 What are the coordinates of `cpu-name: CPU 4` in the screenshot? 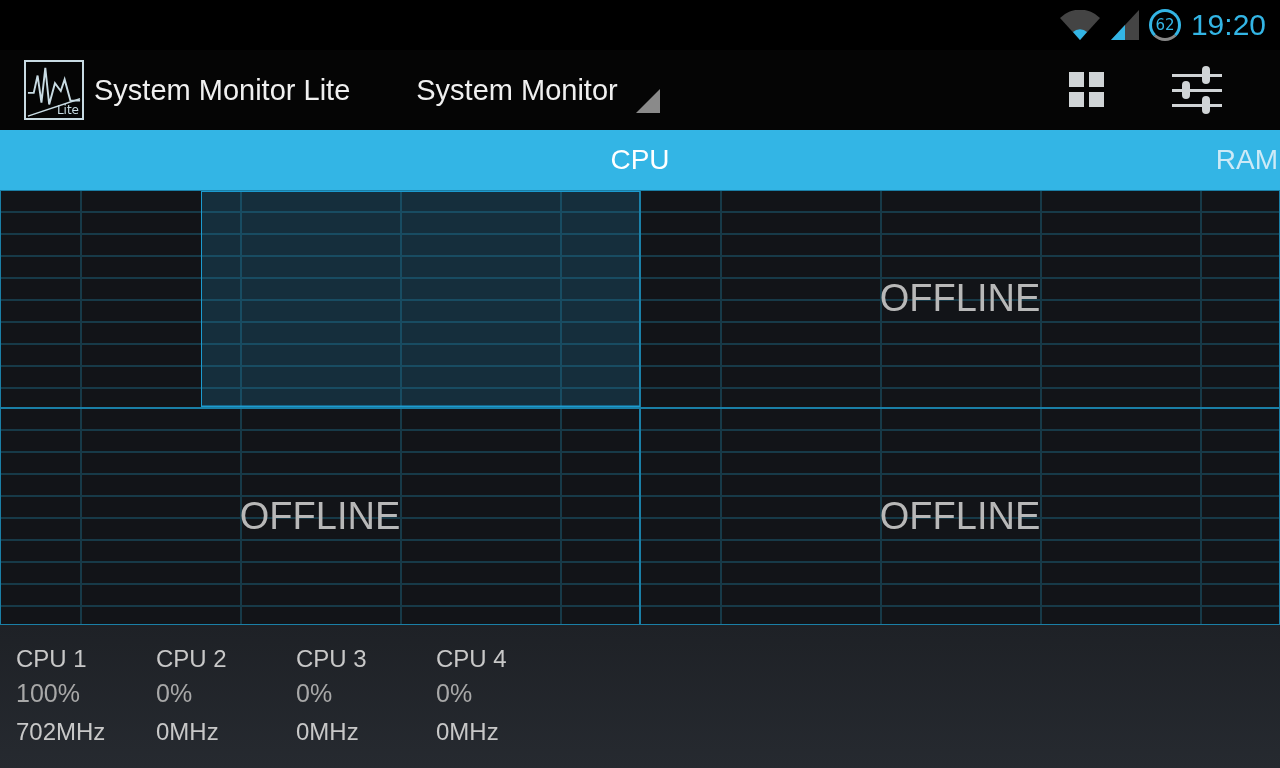 It's located at (472, 659).